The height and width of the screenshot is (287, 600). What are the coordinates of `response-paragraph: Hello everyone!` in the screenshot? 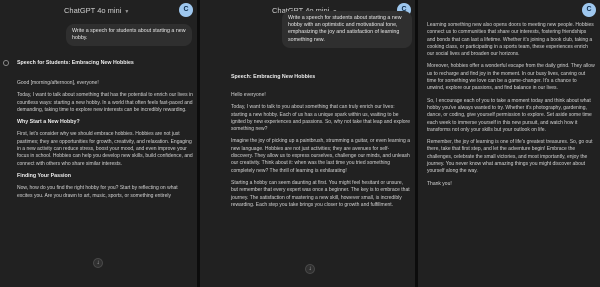 It's located at (248, 95).